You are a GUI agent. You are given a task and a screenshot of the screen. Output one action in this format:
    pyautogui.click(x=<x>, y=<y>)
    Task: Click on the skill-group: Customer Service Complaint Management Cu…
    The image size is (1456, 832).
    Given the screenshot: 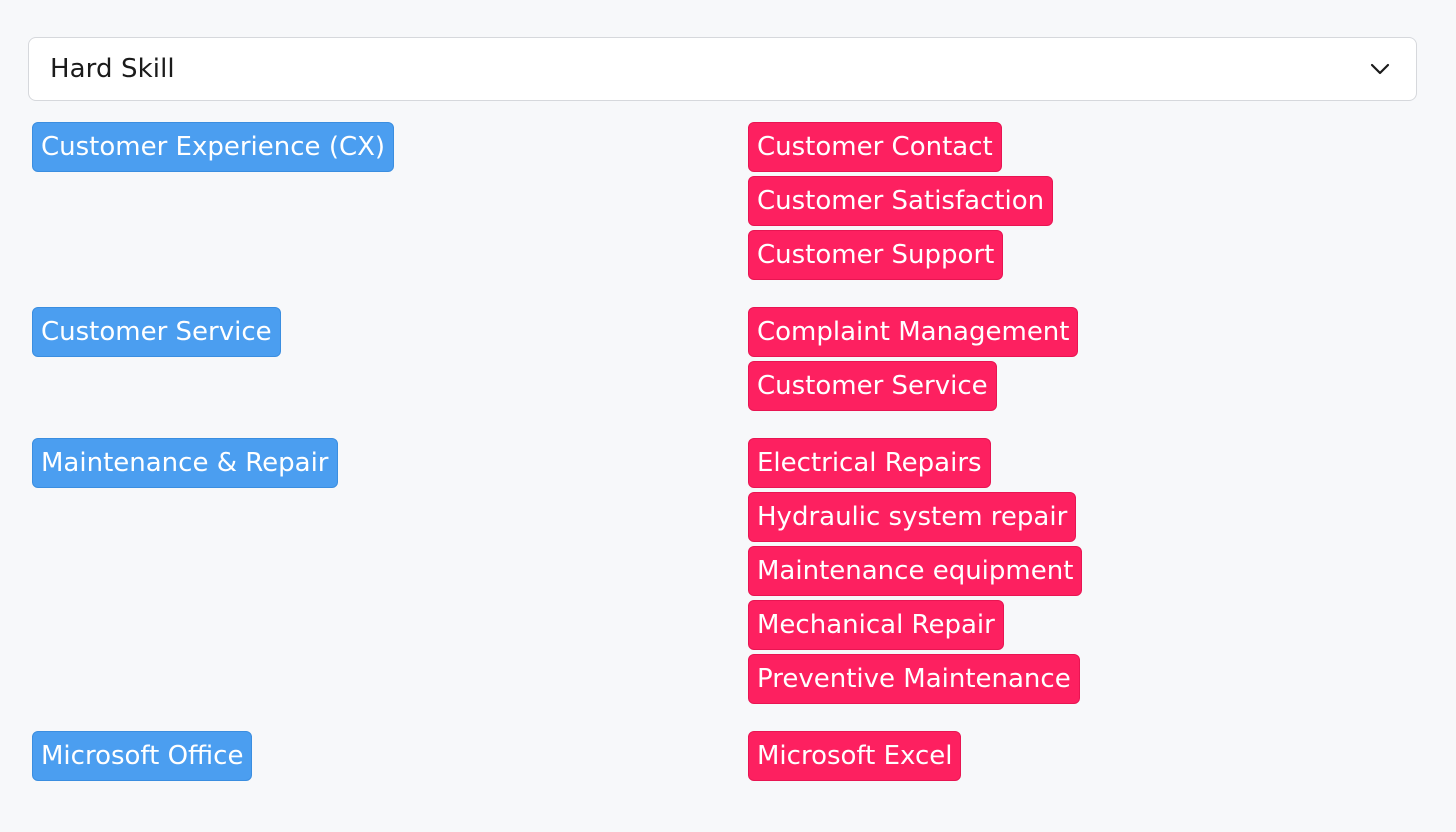 What is the action you would take?
    pyautogui.click(x=727, y=359)
    